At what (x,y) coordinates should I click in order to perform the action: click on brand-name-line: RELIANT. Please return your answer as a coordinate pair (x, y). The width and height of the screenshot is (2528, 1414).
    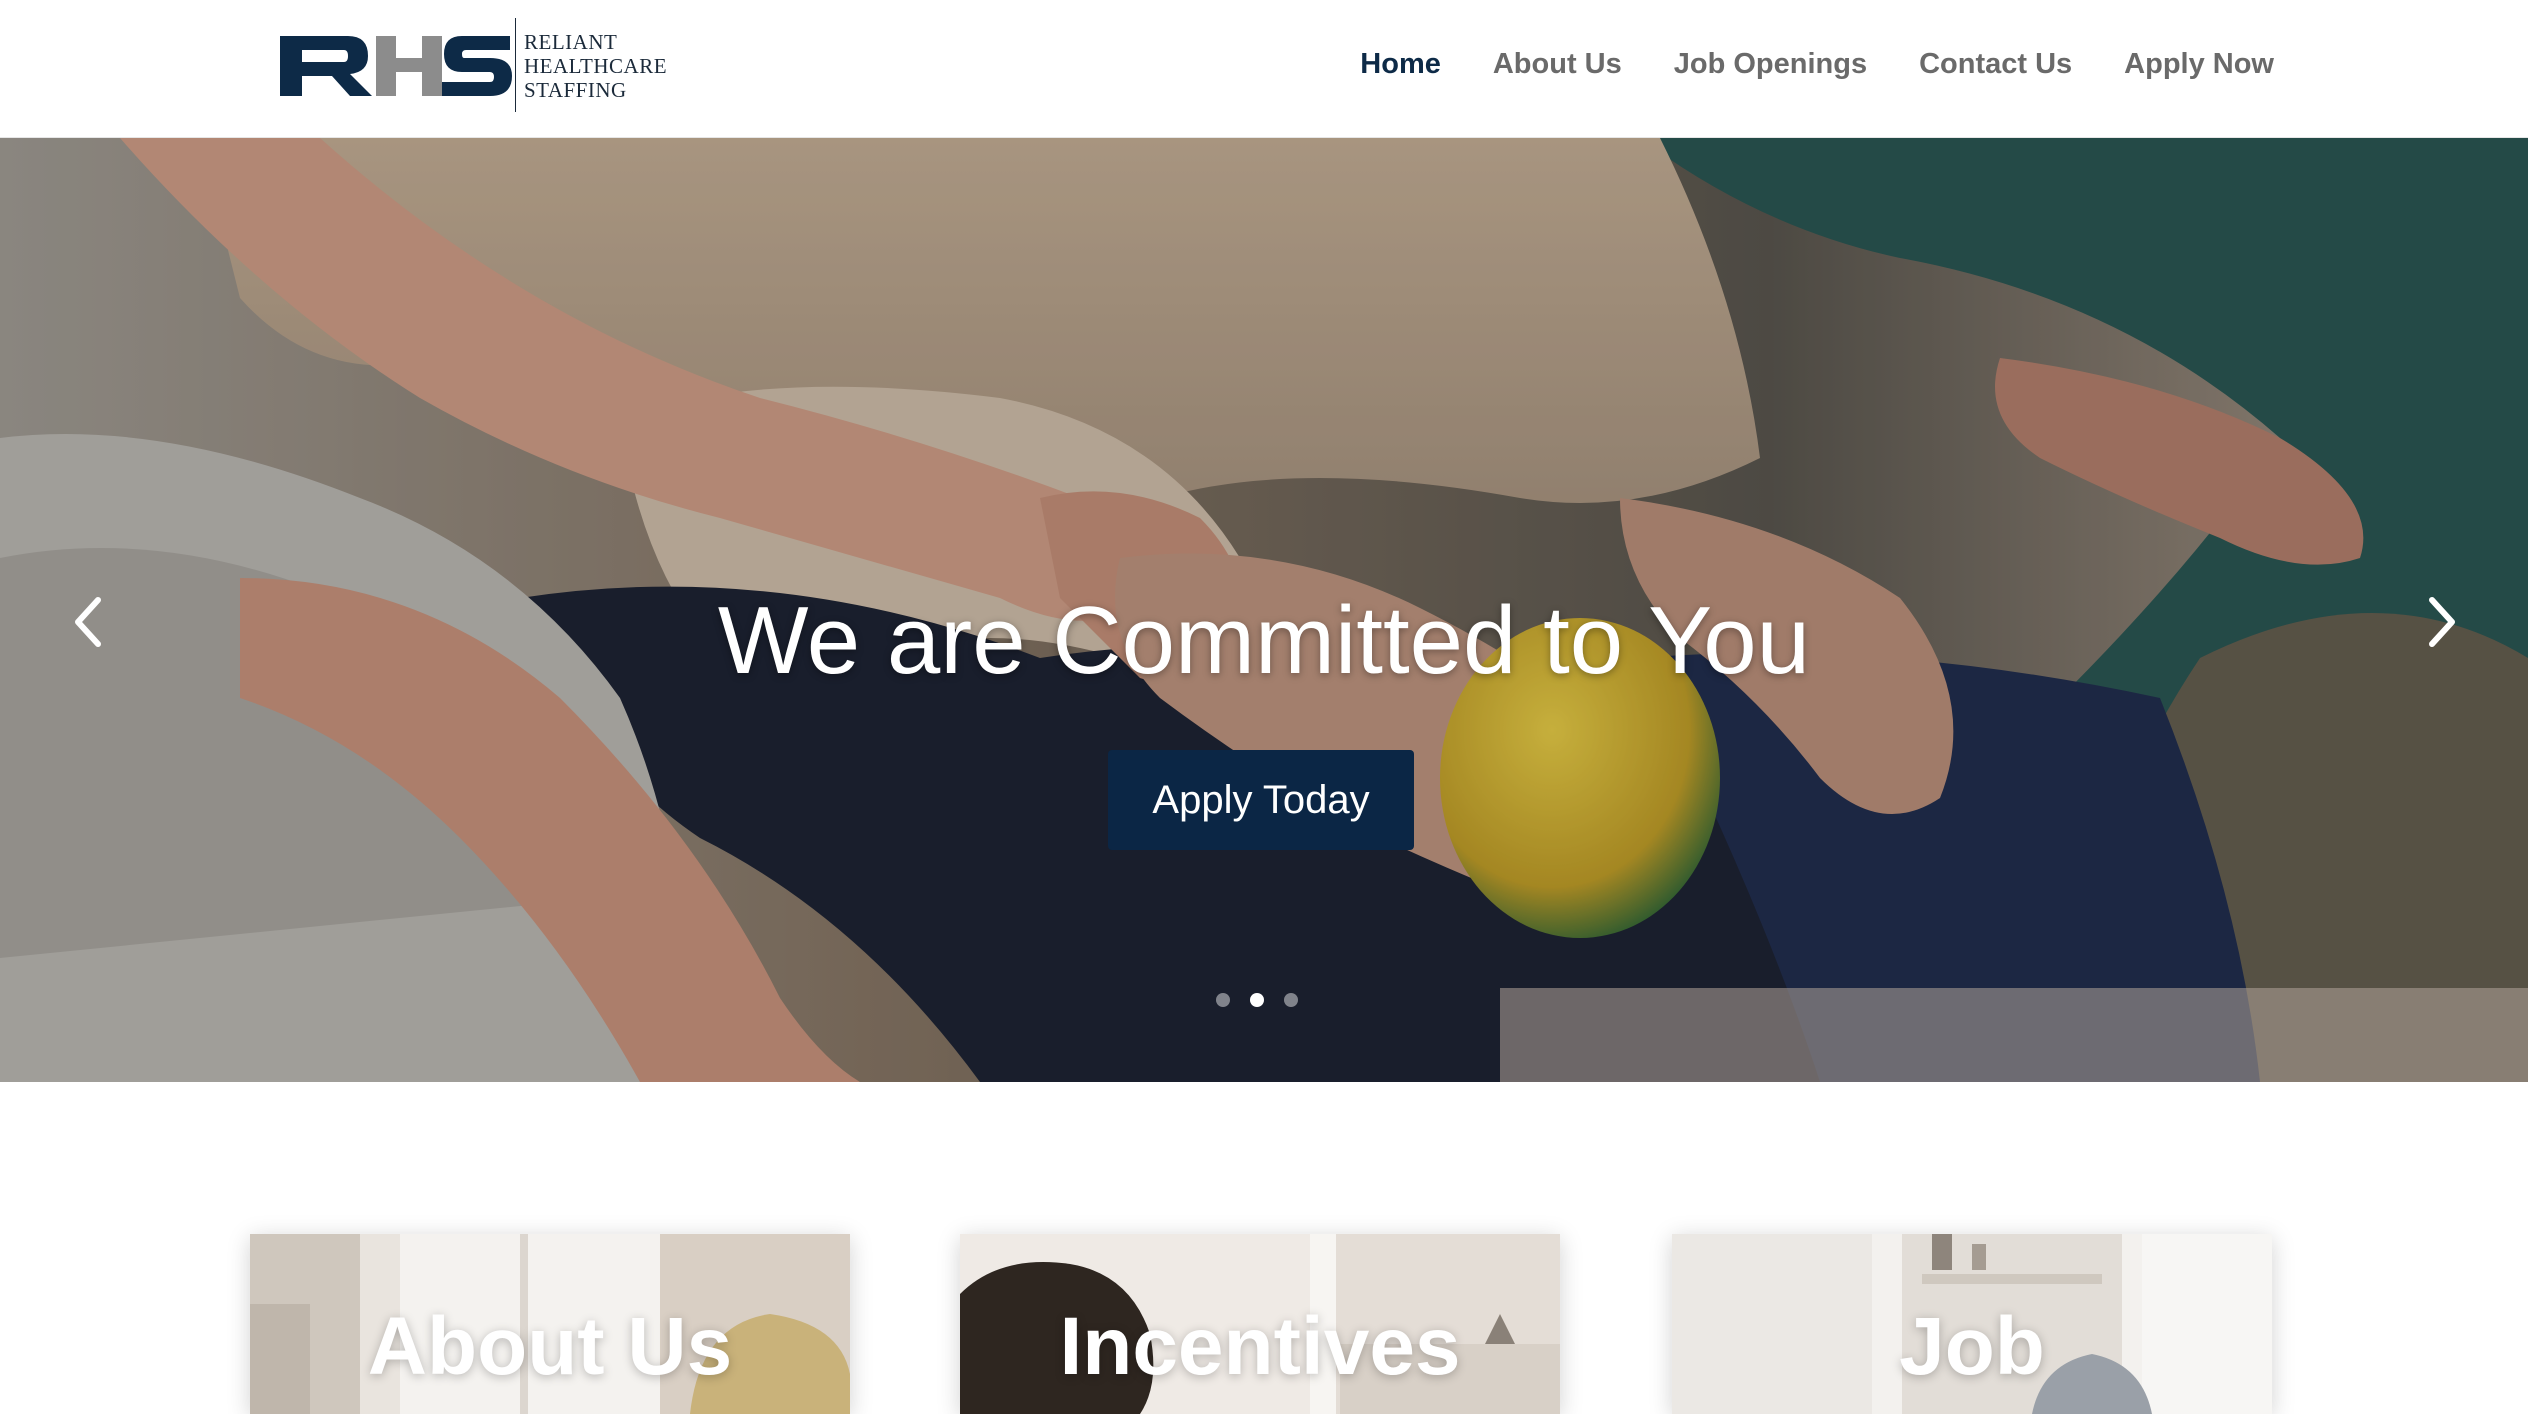
    Looking at the image, I should click on (571, 42).